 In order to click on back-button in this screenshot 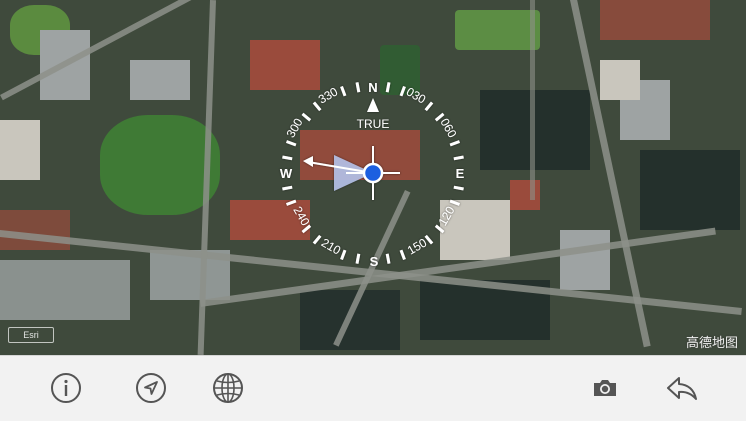, I will do `click(682, 388)`.